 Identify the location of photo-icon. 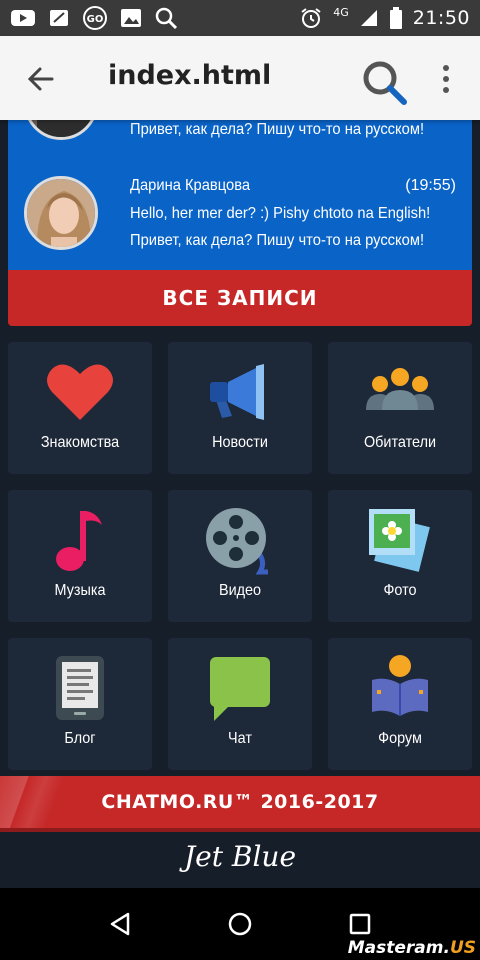
(399, 540).